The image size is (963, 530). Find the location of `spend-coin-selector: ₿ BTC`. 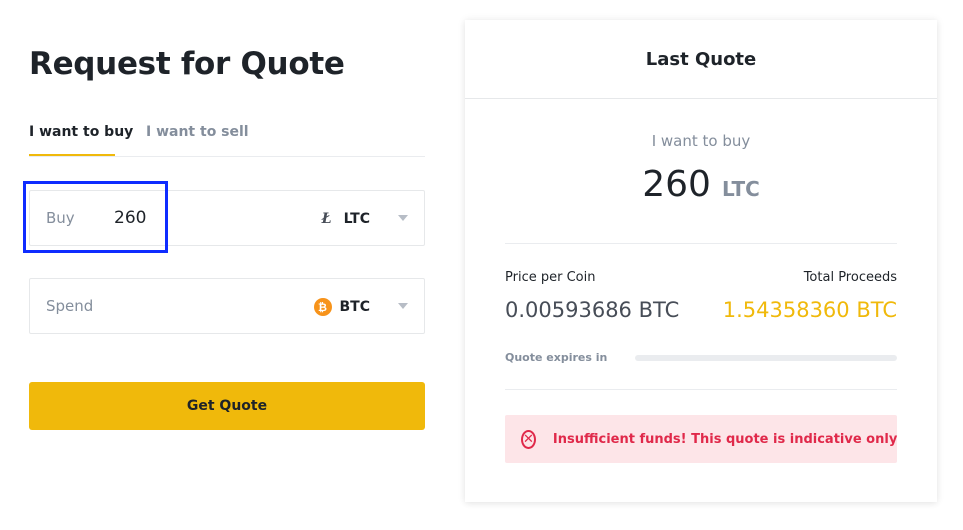

spend-coin-selector: ₿ BTC is located at coordinates (342, 307).